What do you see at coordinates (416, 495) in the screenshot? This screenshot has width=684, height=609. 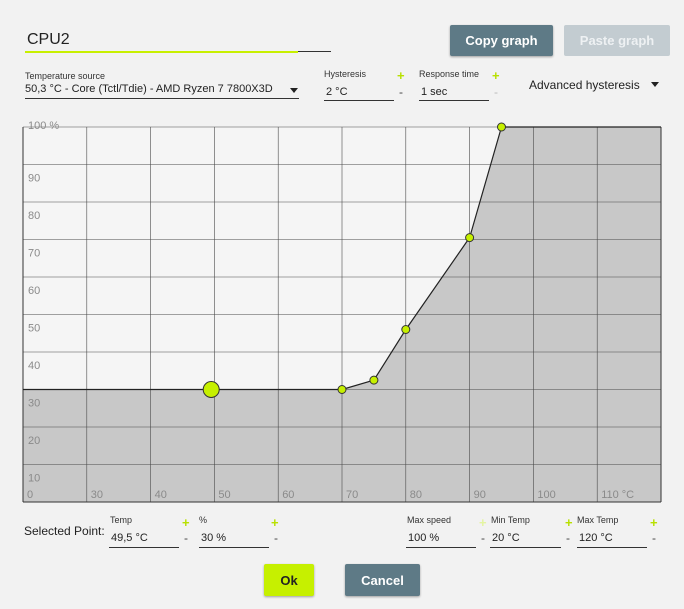 I see `x-tick-label: 80` at bounding box center [416, 495].